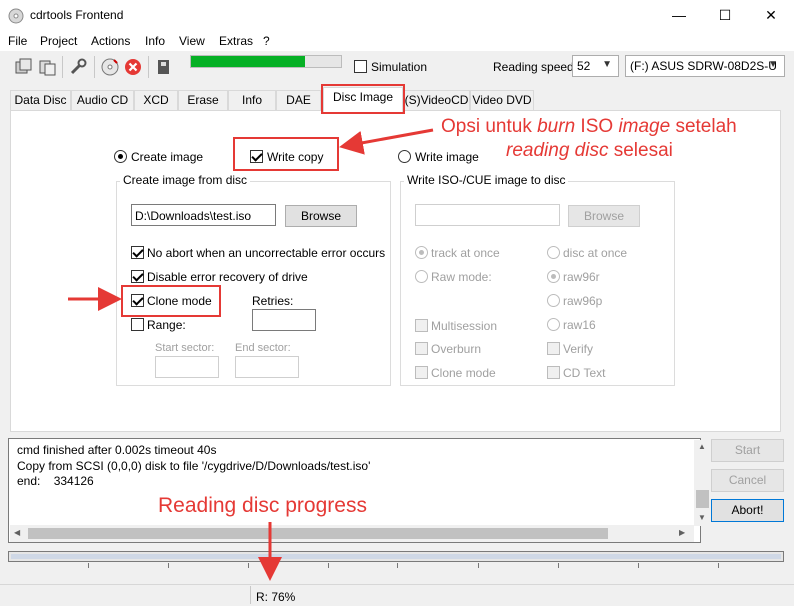  Describe the element at coordinates (604, 216) in the screenshot. I see `write-browse-button: Browse` at that location.